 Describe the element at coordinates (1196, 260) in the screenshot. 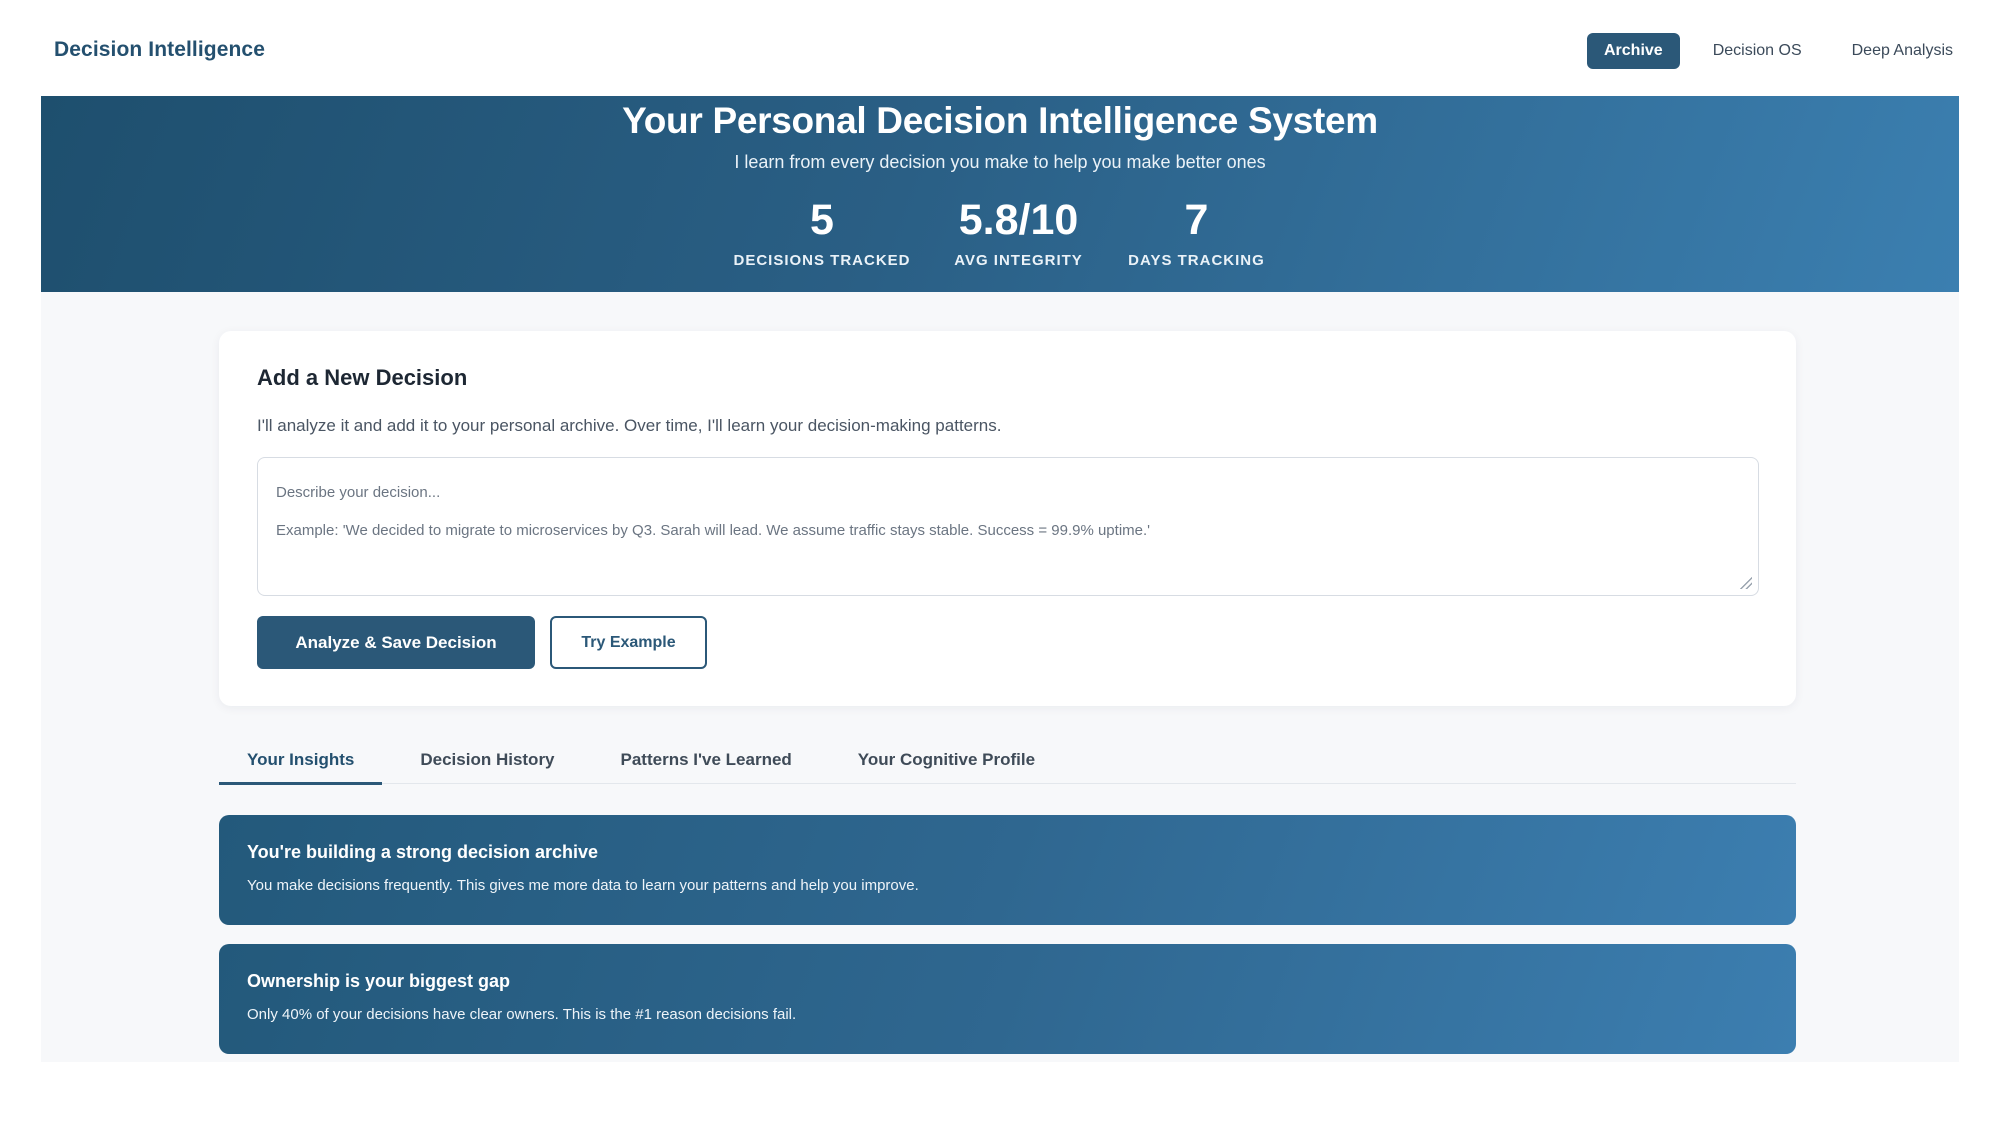

I see `stat-label: DAYS TRACKING` at that location.